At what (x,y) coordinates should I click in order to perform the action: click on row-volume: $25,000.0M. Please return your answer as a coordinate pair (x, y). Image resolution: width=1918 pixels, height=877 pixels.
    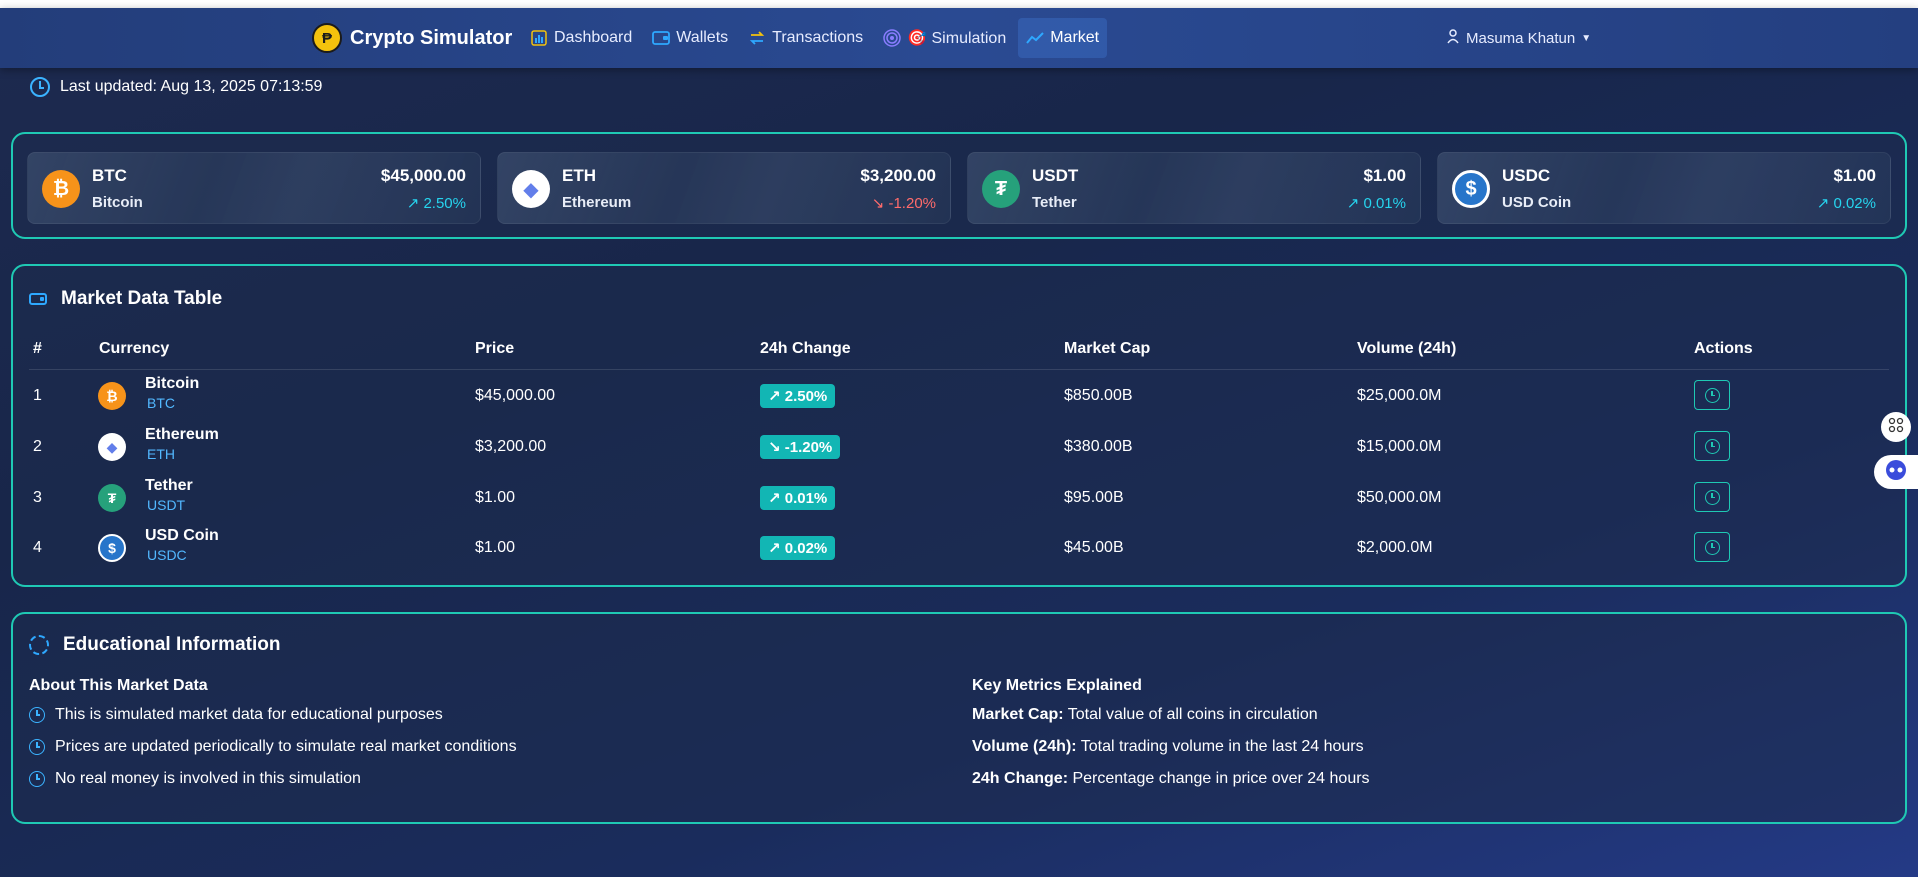
    Looking at the image, I should click on (1399, 395).